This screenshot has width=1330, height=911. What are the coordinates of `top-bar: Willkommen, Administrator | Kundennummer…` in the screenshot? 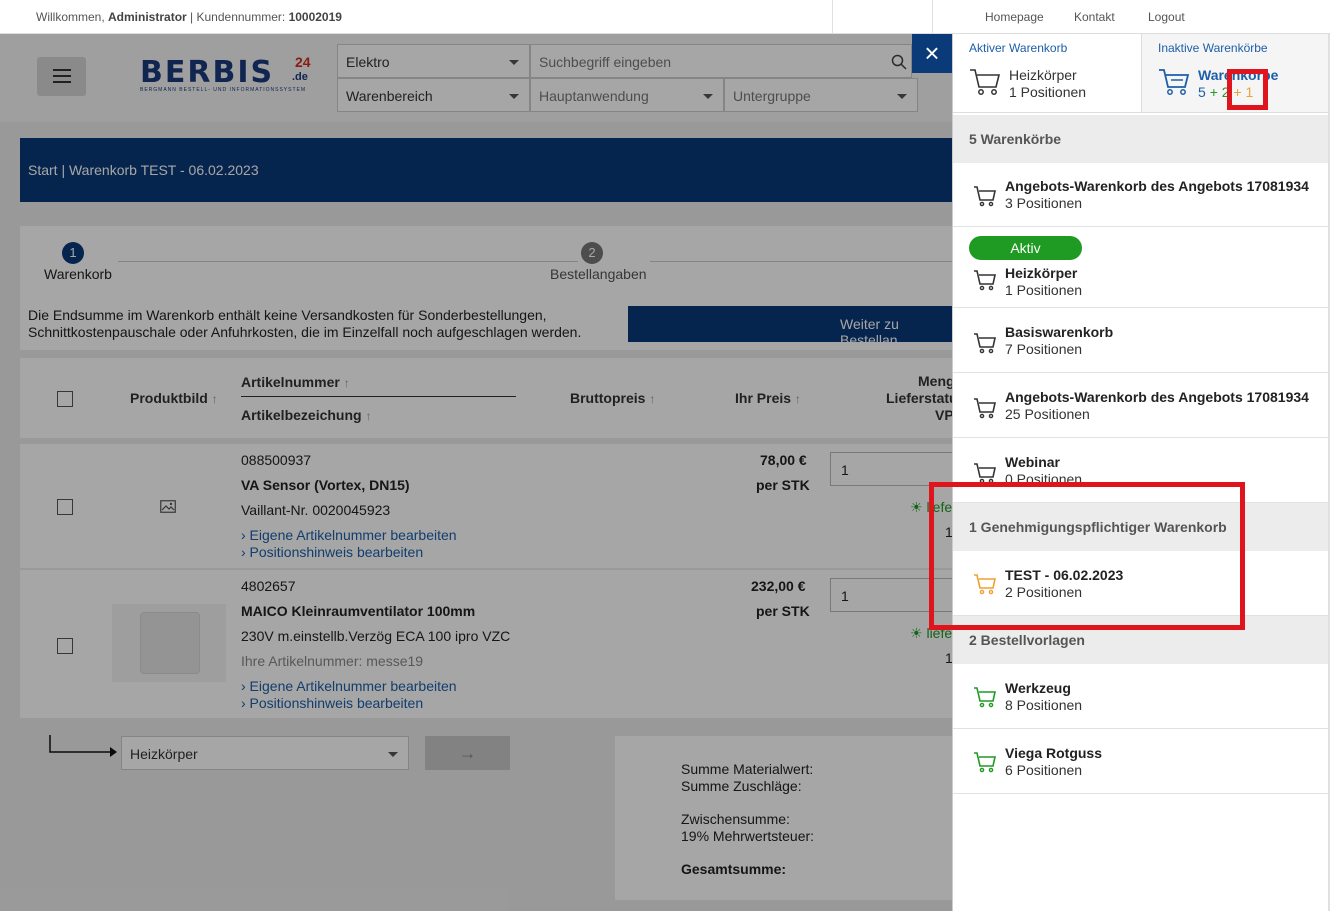 It's located at (665, 17).